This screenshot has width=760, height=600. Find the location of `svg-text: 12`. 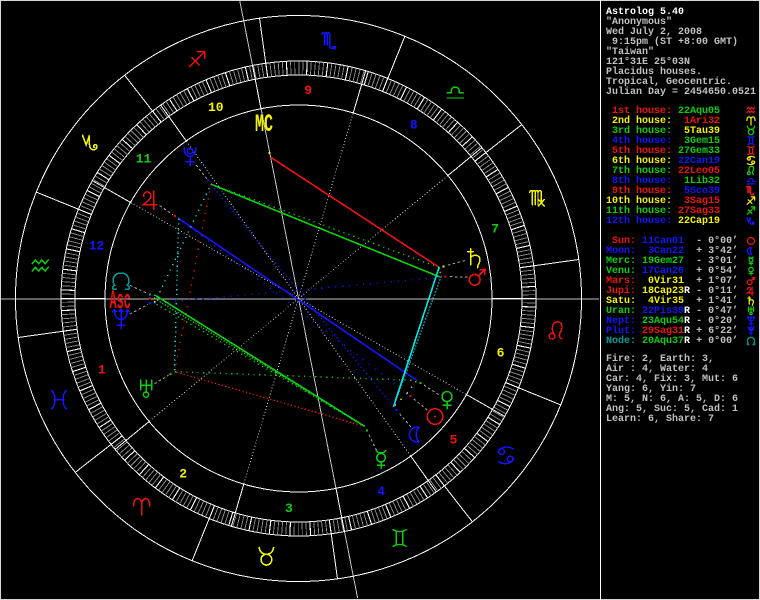

svg-text: 12 is located at coordinates (97, 245).